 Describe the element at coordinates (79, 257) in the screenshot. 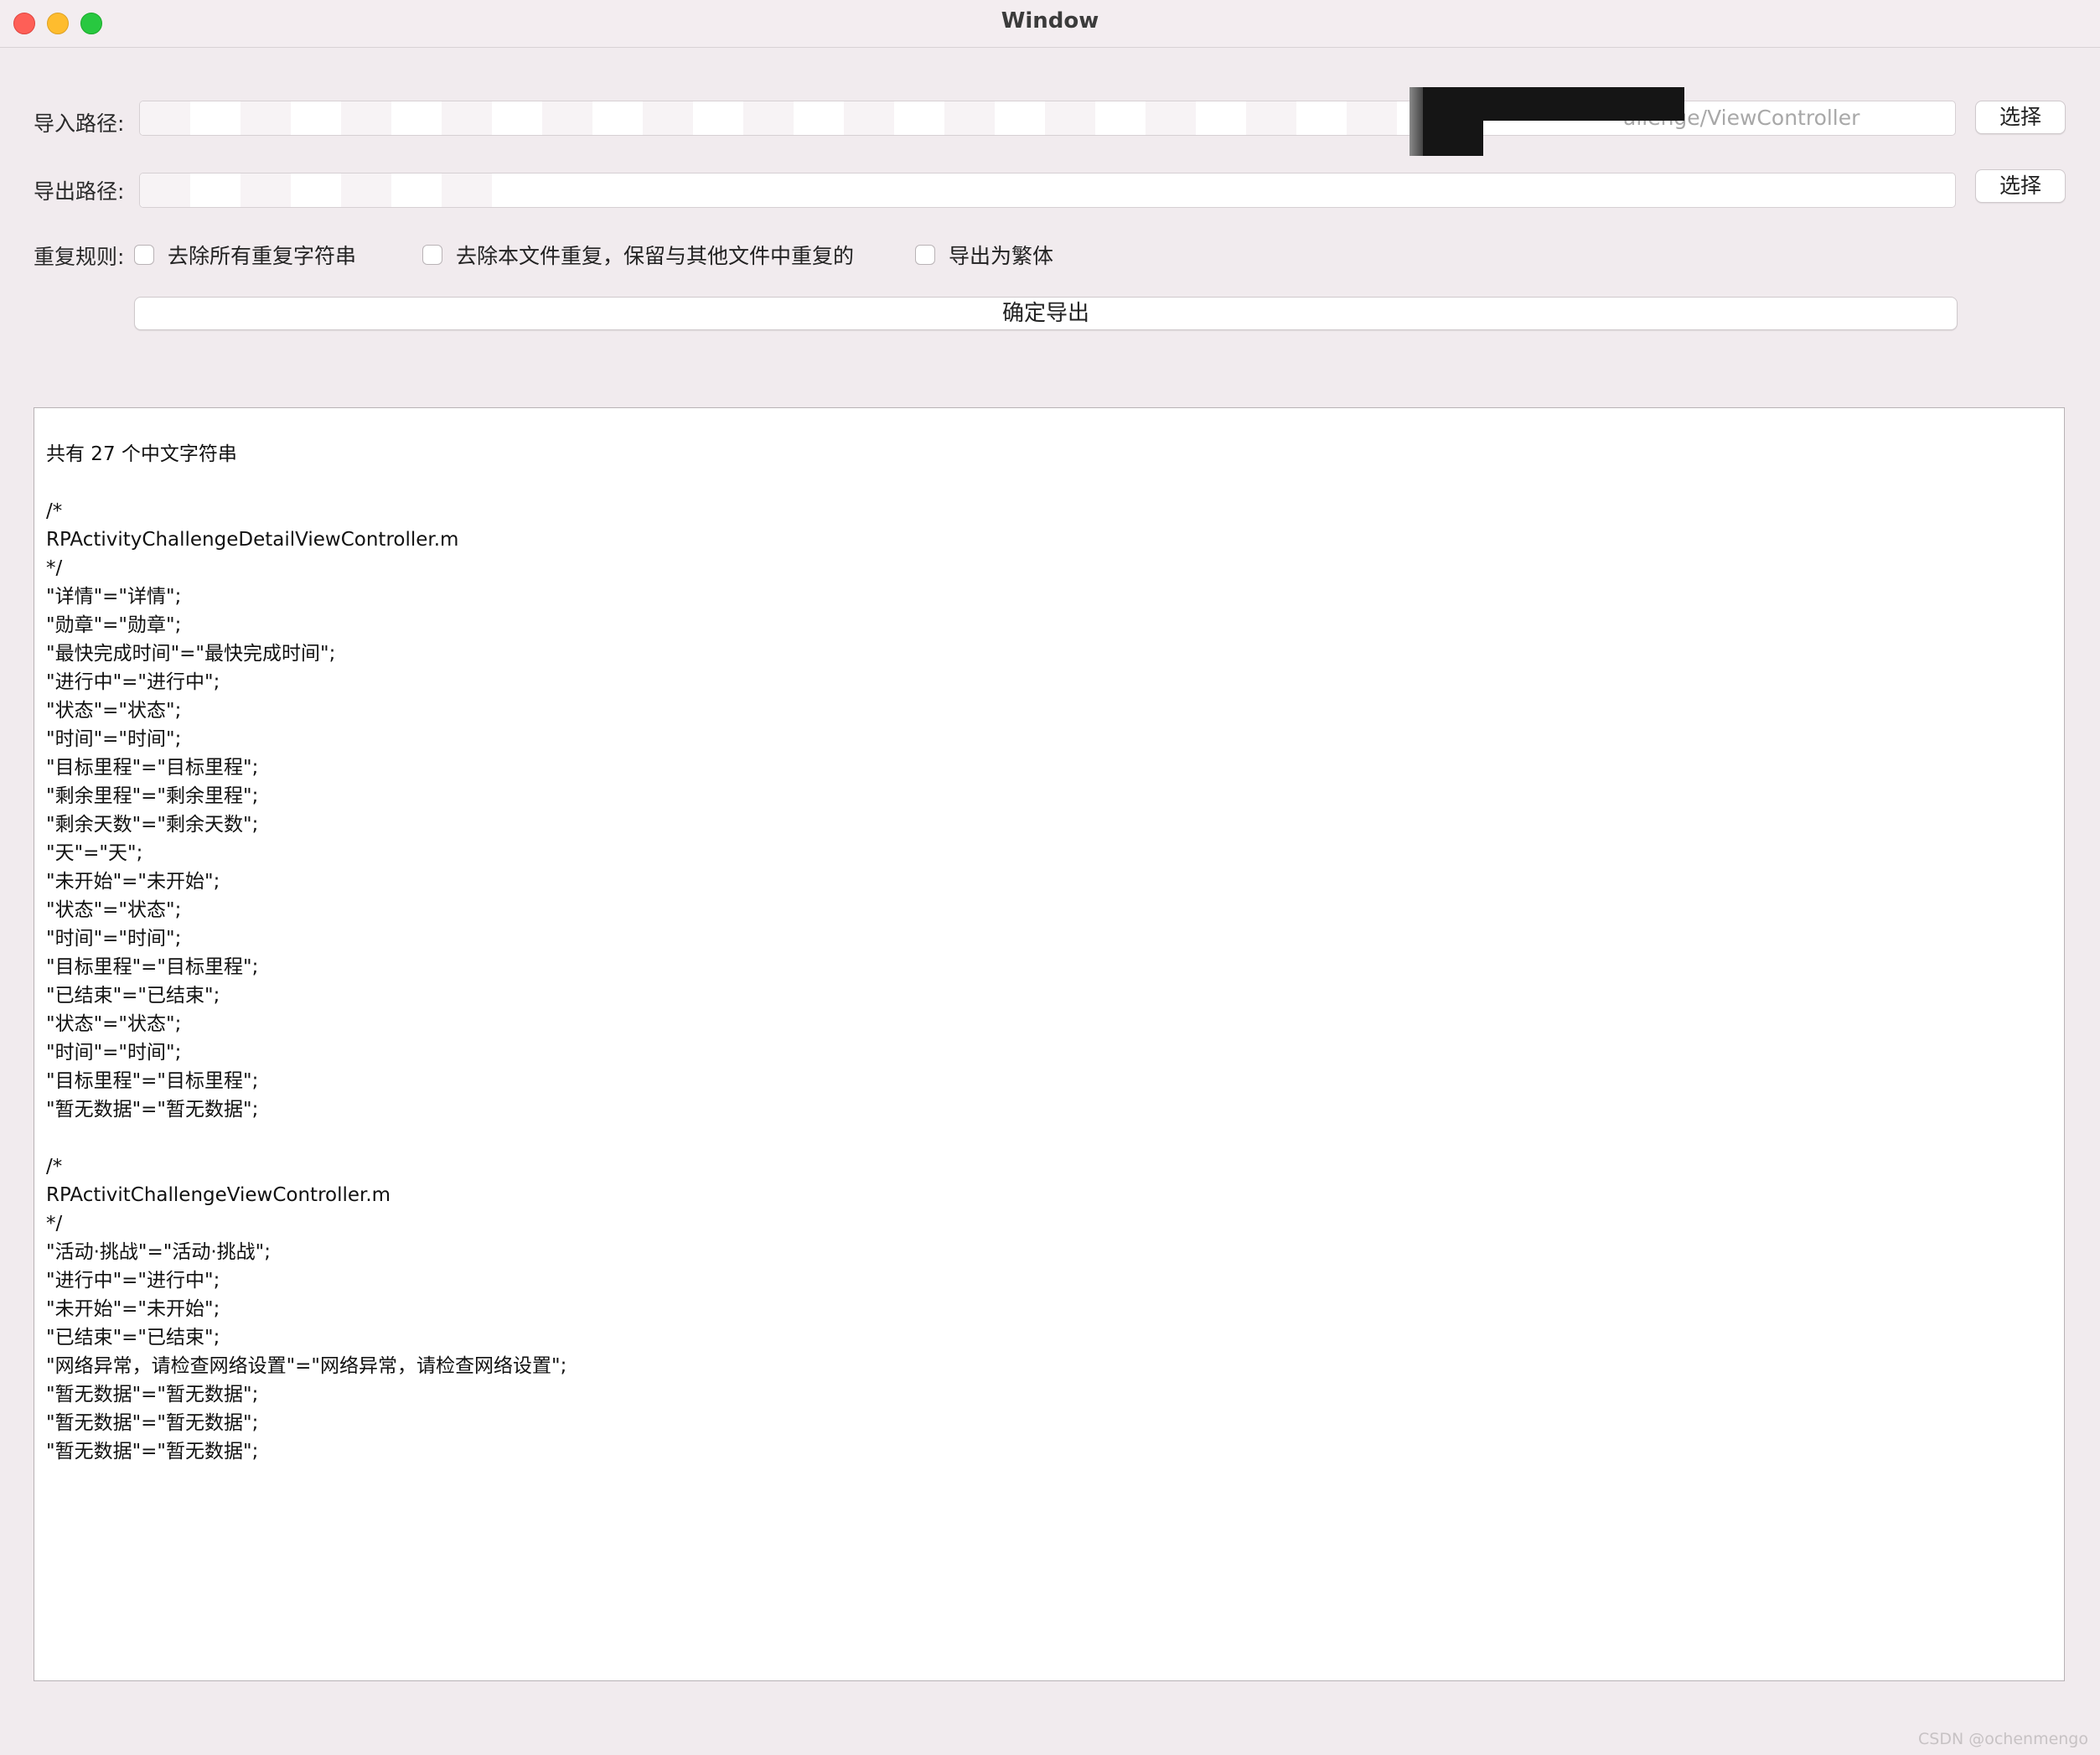

I see `duplicate-rules-label: 重复规则:` at that location.